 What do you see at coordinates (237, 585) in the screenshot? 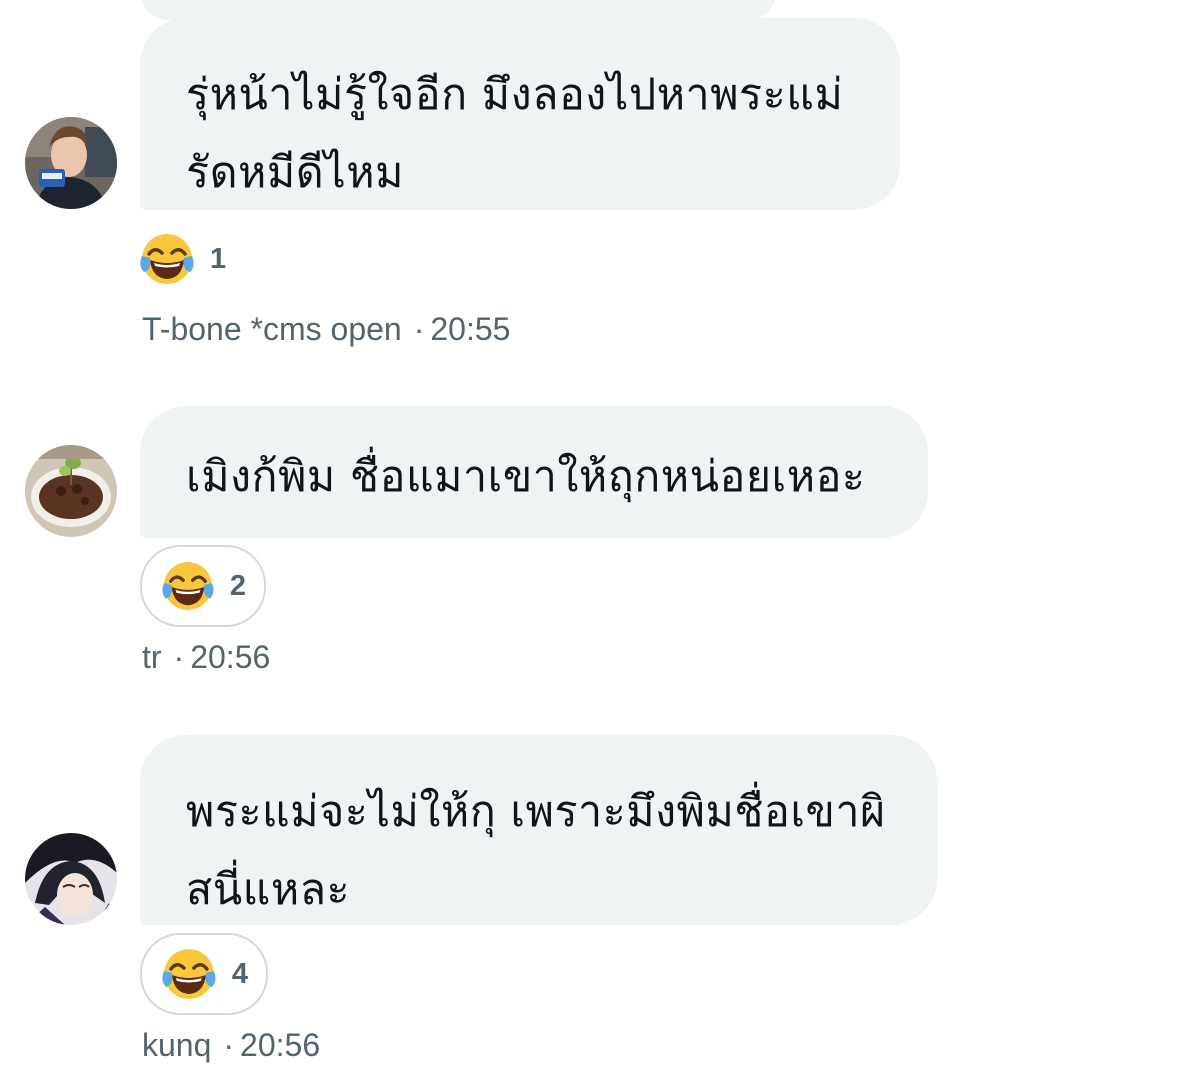
I see `reaction-count: 2` at bounding box center [237, 585].